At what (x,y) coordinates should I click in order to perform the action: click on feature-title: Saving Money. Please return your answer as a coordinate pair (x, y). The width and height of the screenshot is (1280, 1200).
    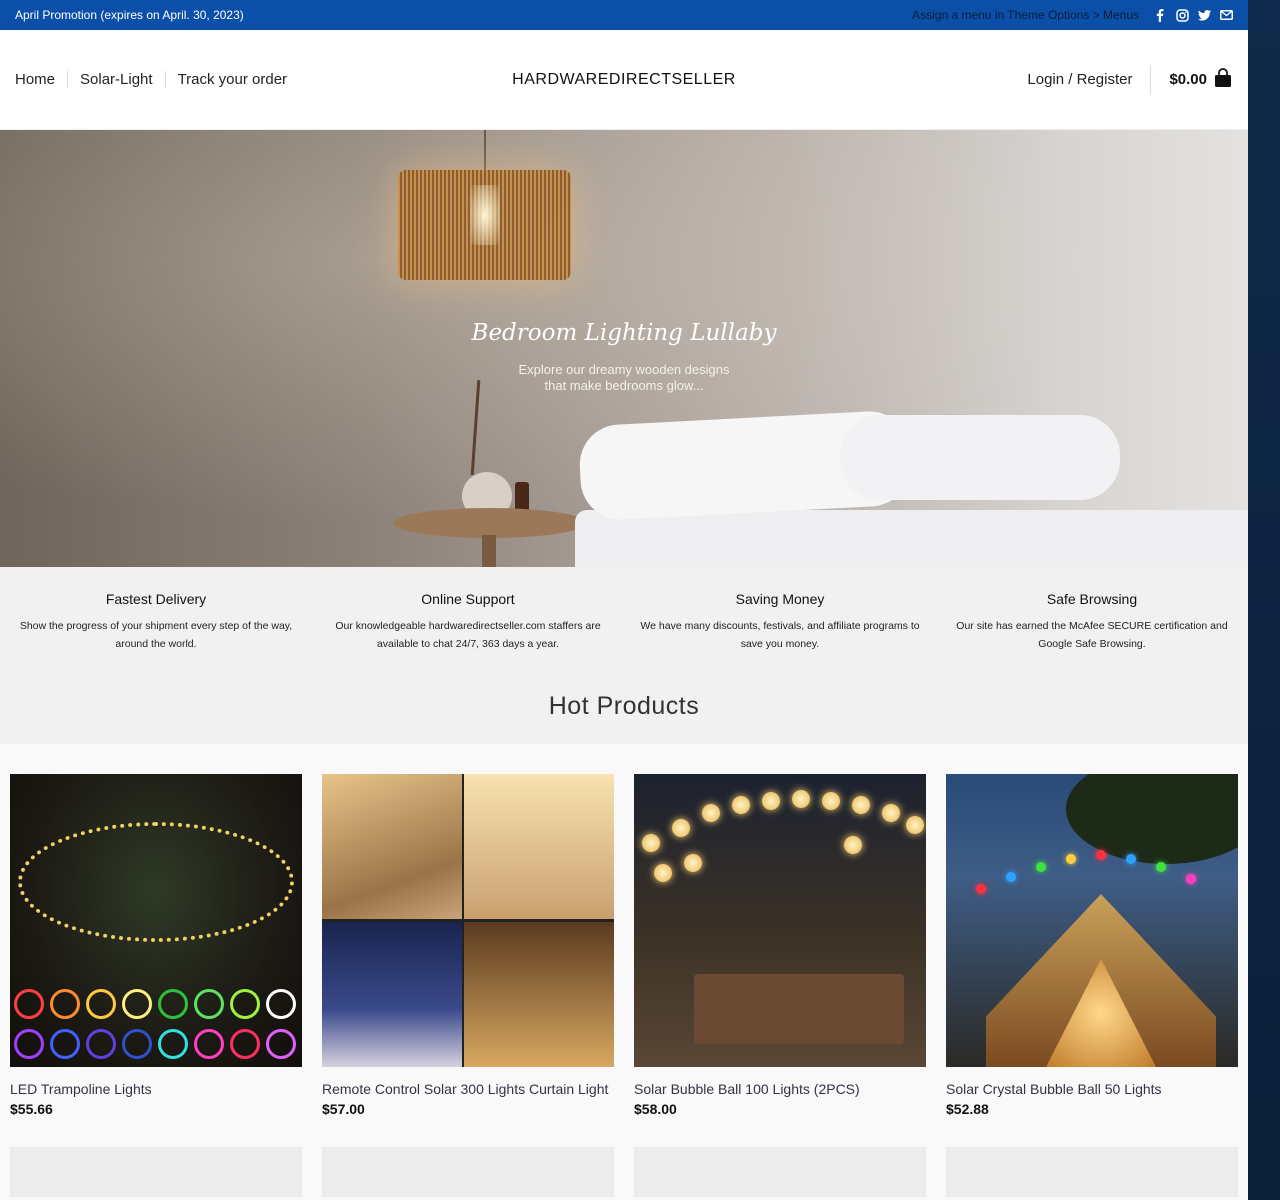
    Looking at the image, I should click on (780, 599).